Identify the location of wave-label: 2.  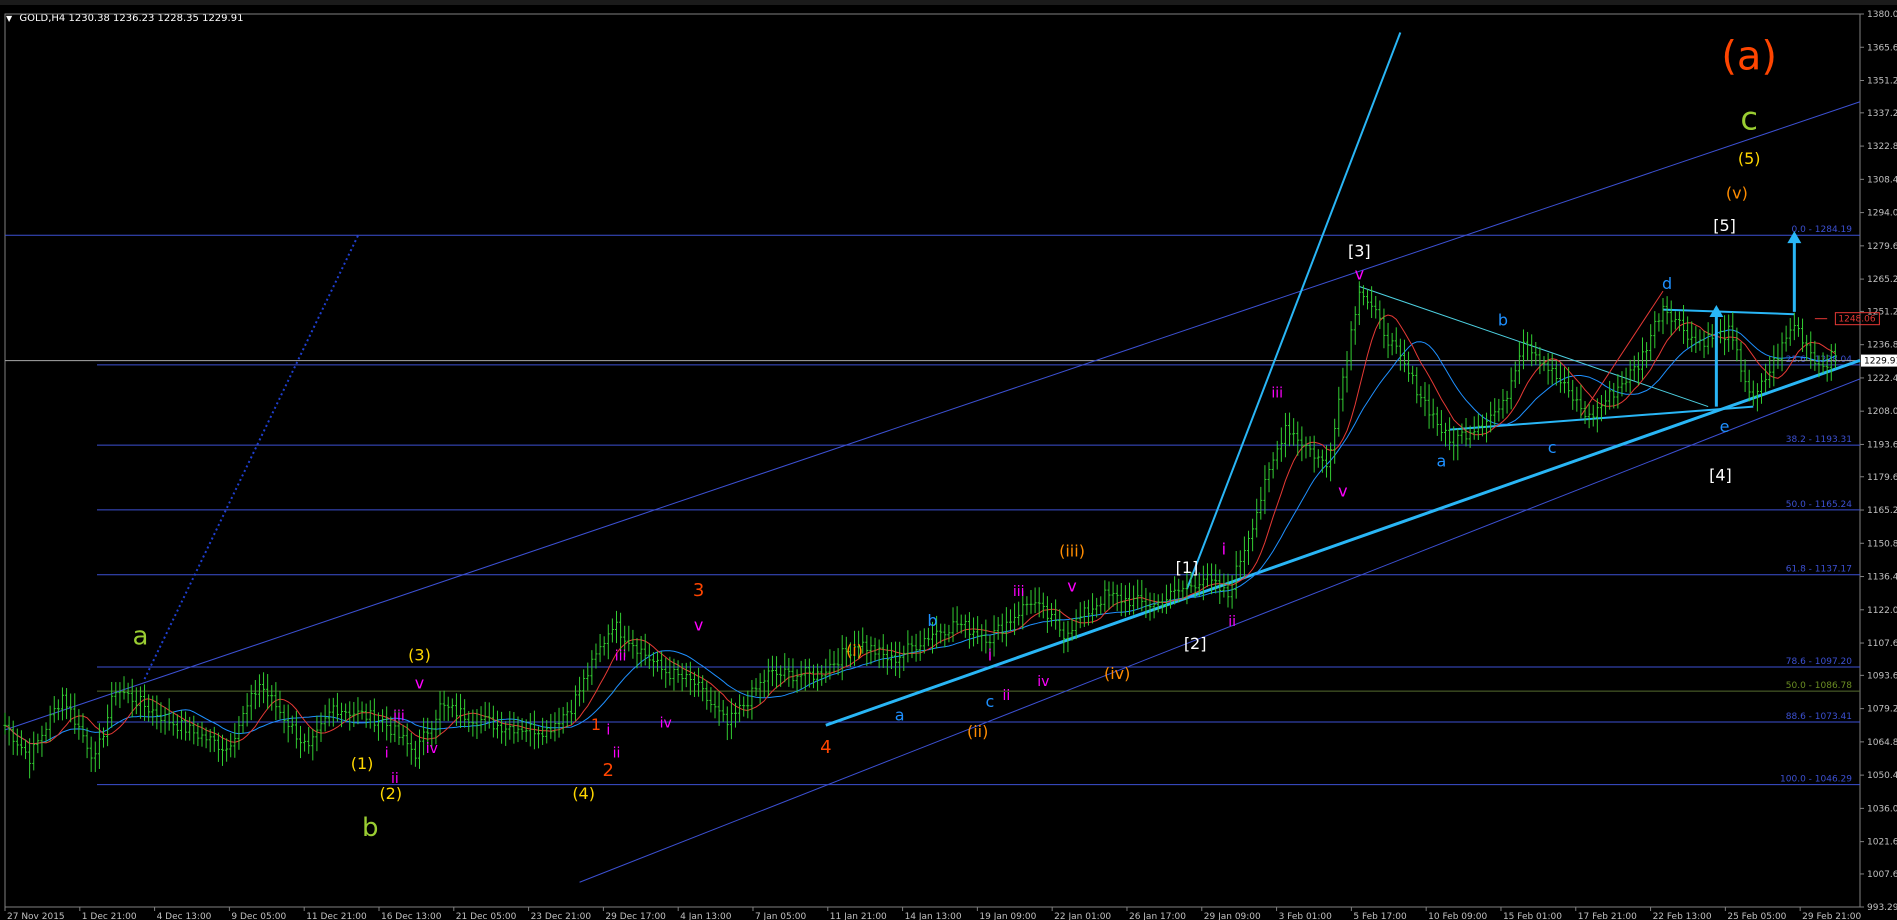
(608, 770).